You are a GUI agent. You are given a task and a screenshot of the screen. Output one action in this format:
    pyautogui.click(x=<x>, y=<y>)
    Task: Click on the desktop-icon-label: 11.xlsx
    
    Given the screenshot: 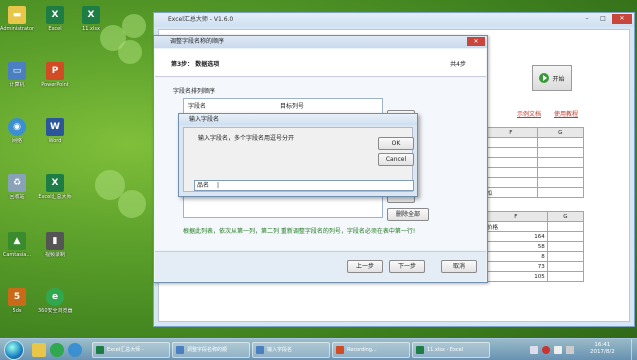 What is the action you would take?
    pyautogui.click(x=91, y=29)
    